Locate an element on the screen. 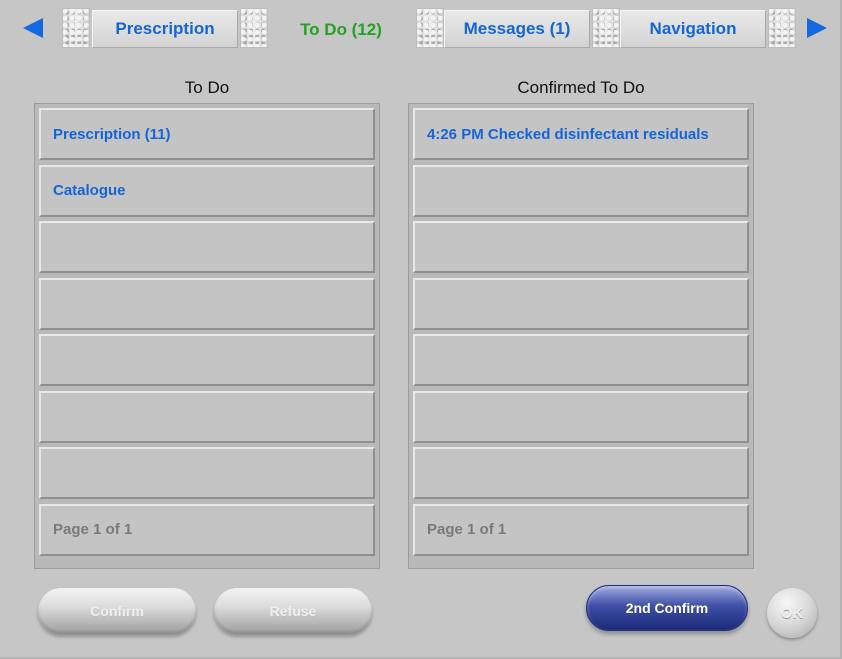 The height and width of the screenshot is (659, 842). confirmed-title: Confirmed To Do is located at coordinates (581, 87).